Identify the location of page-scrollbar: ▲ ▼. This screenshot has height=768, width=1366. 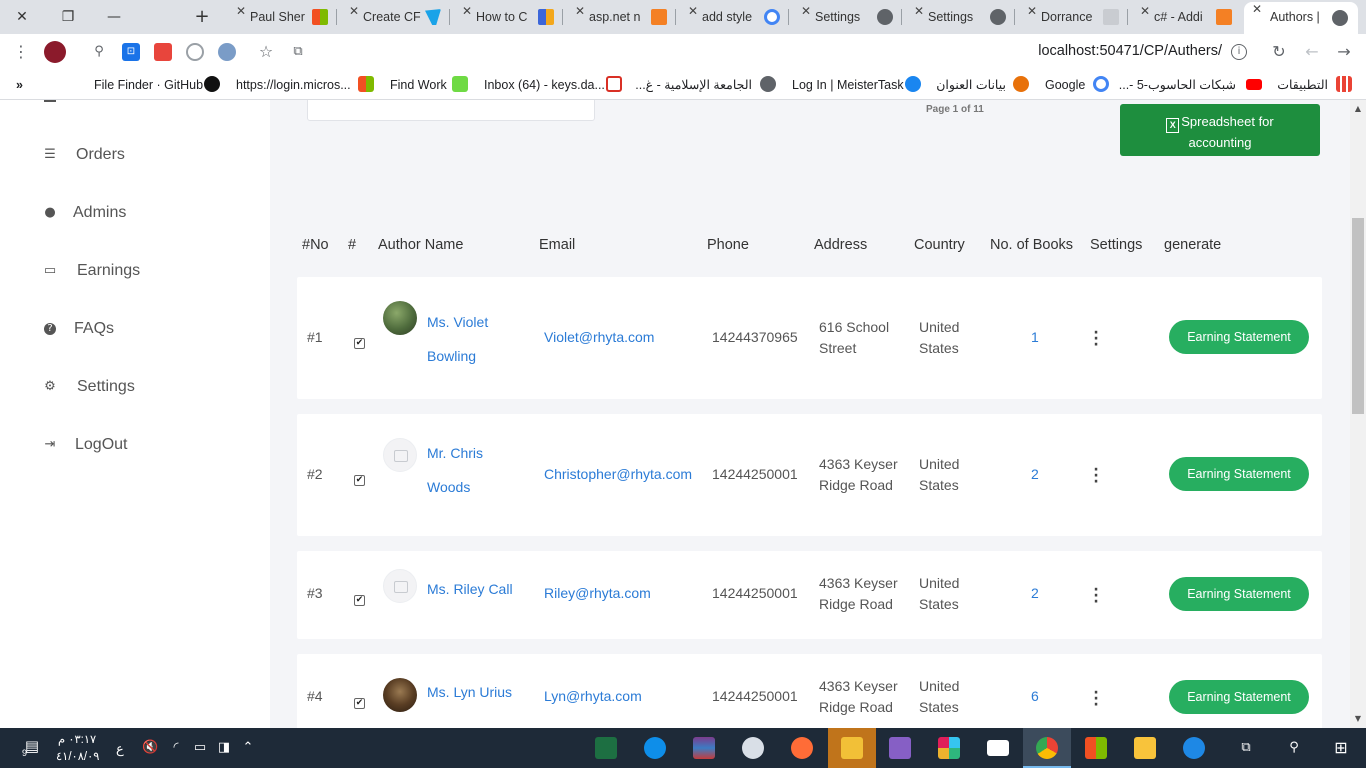
(1358, 414).